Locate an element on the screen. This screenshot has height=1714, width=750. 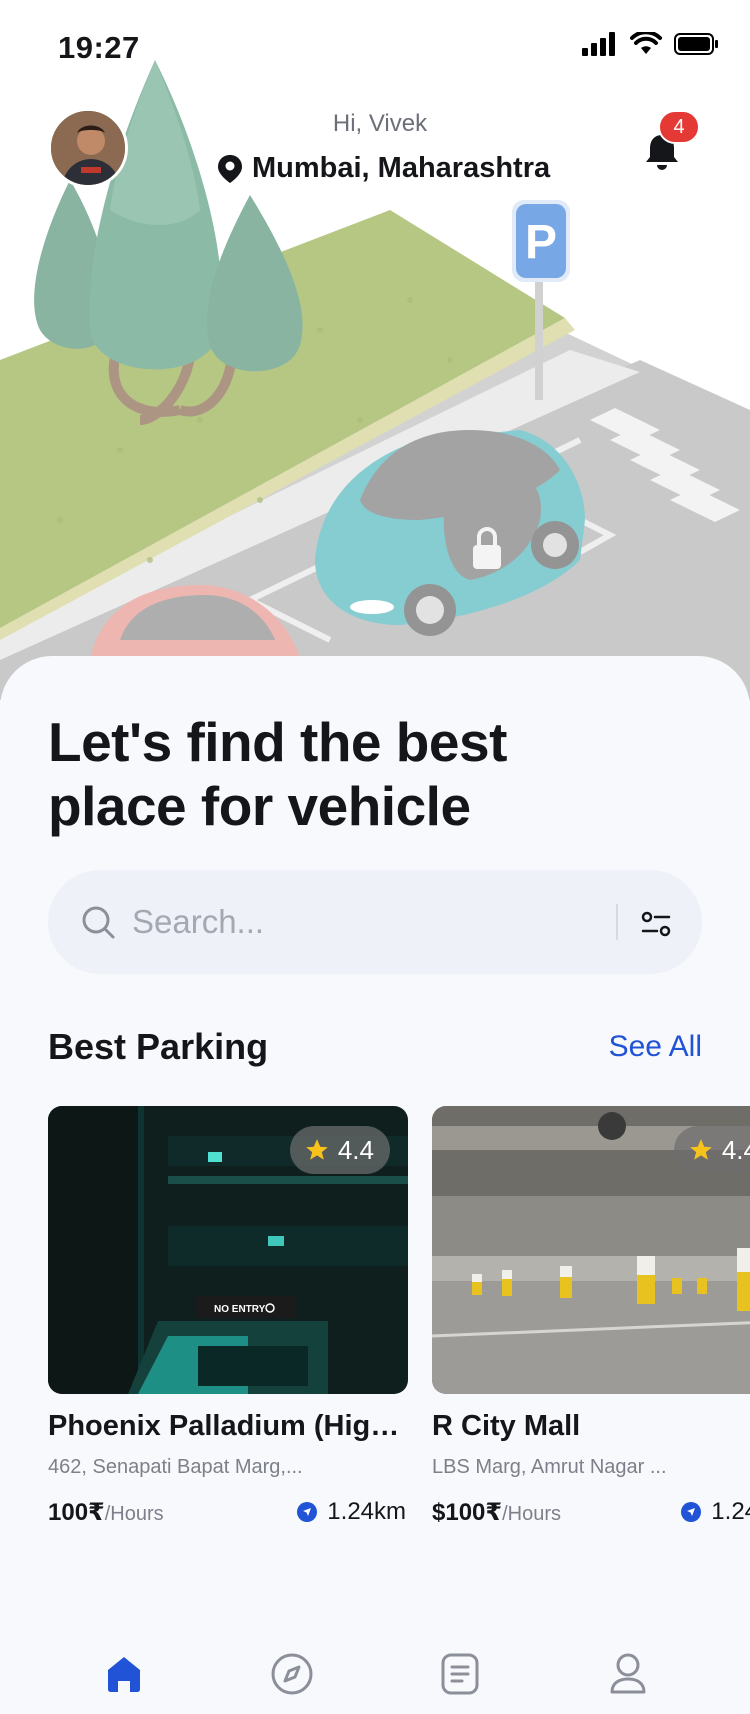
no-entry-sign-text: NO ENTRY is located at coordinates (240, 1309).